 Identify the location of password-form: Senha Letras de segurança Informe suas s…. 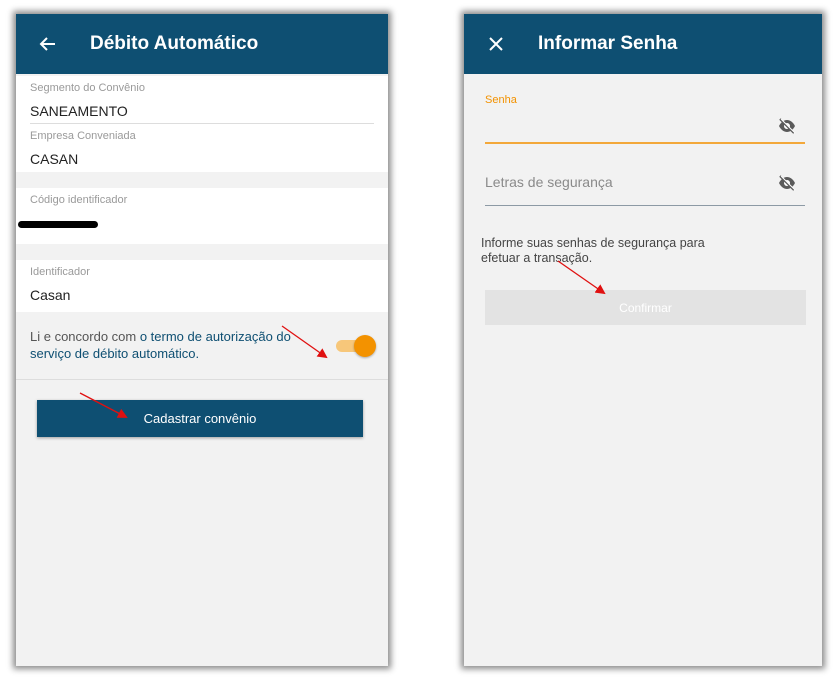
(643, 209).